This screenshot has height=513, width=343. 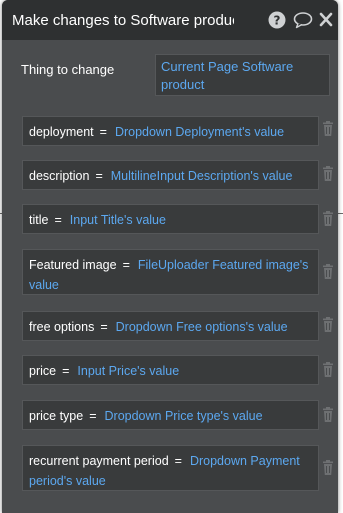 I want to click on comment-icon, so click(x=303, y=20).